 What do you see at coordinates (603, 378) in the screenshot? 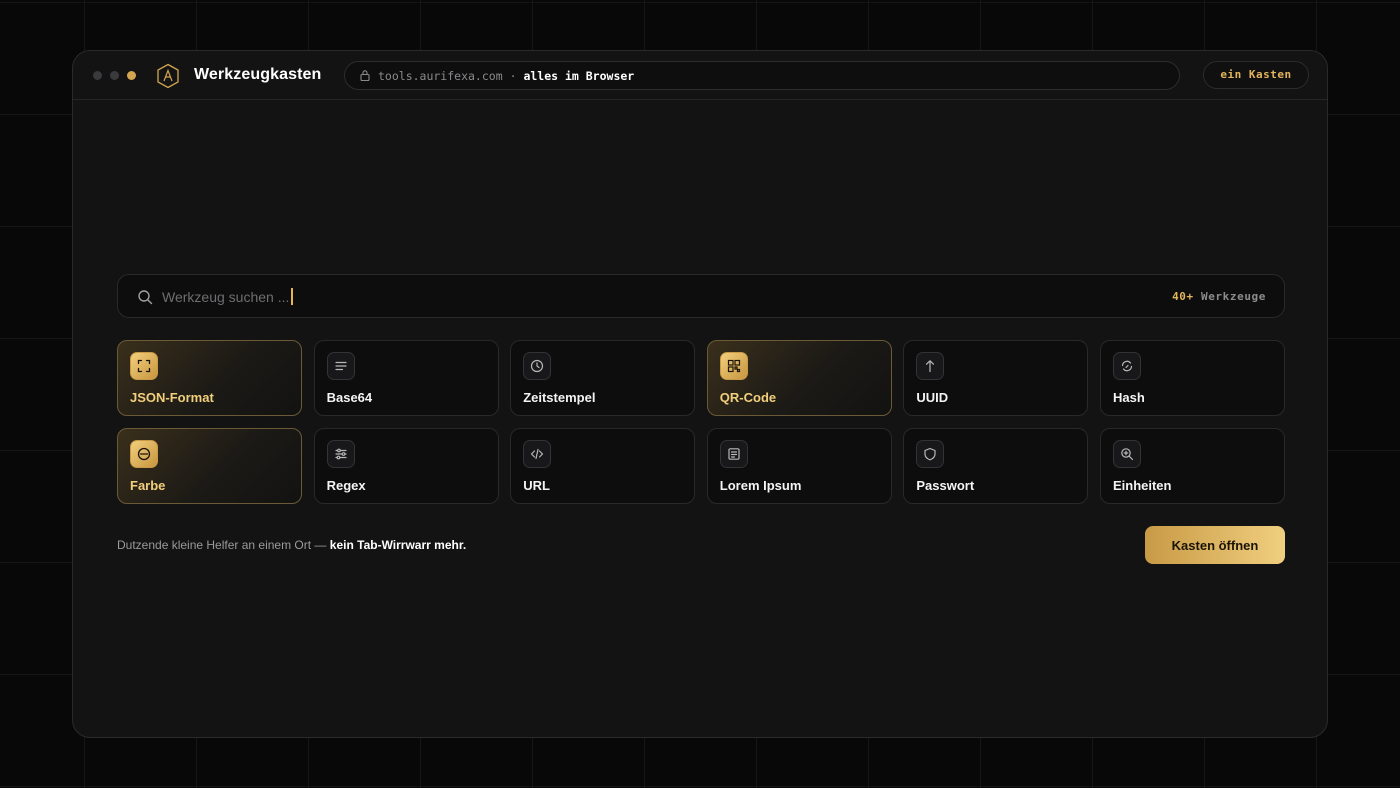
I see `tool-tile-zeitstempel: Zeitstempel` at bounding box center [603, 378].